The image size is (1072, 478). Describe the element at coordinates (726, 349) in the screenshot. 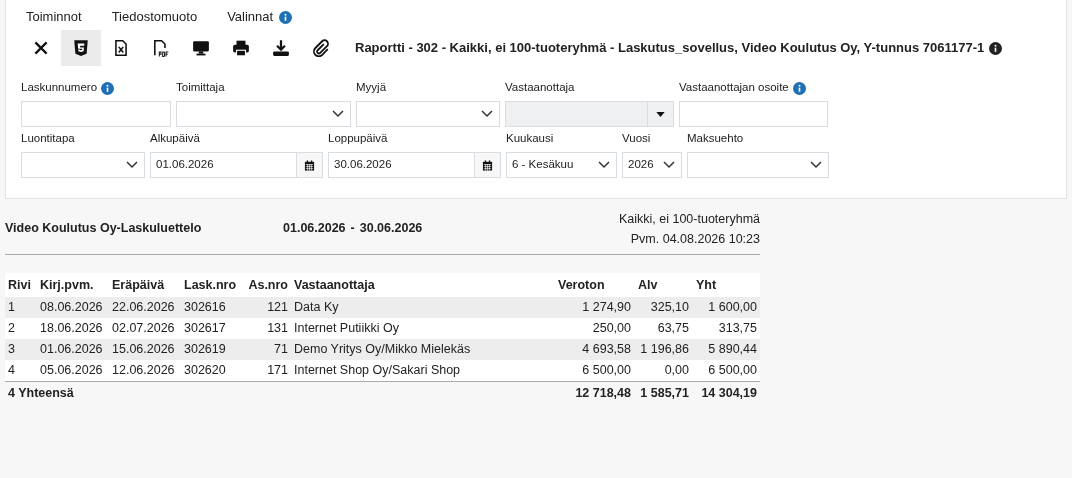

I see `table-cell: 5 890,44` at that location.